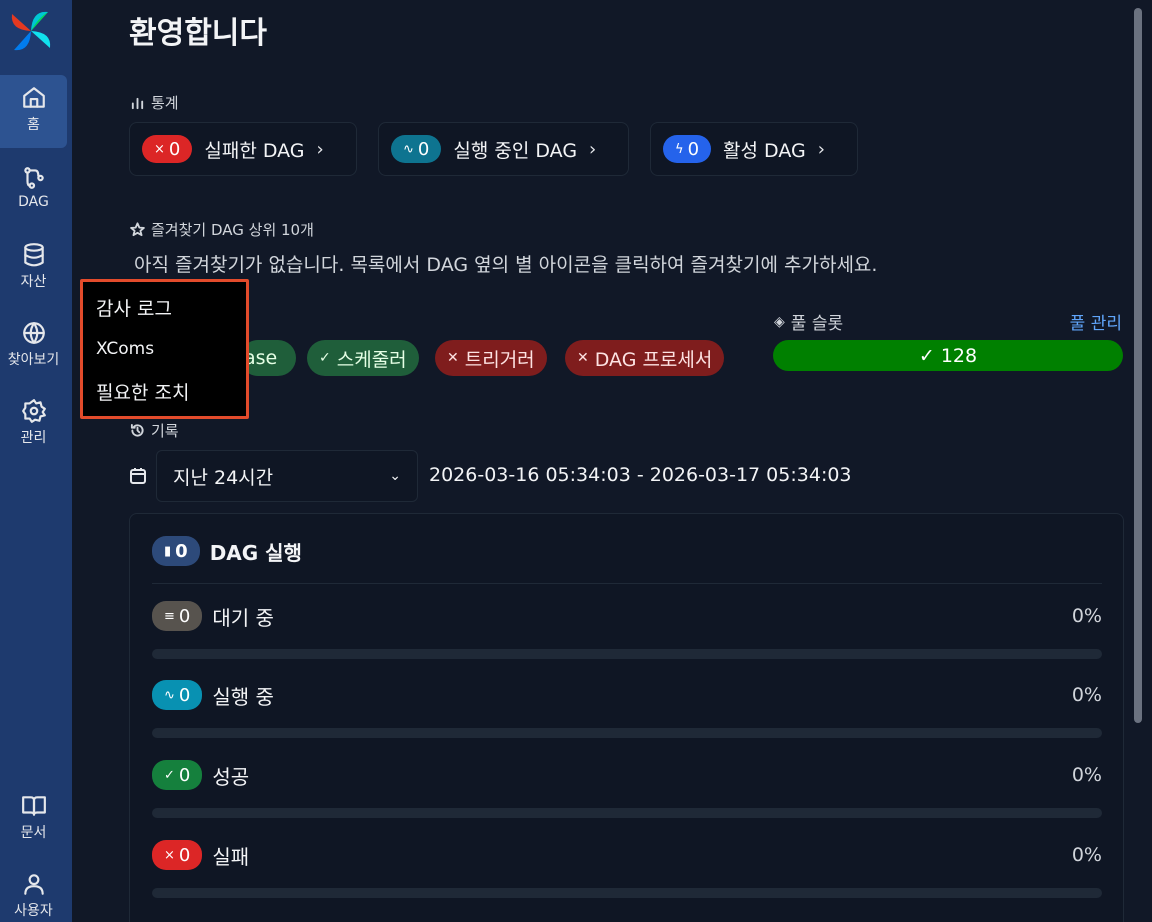  What do you see at coordinates (627, 789) in the screenshot?
I see `run-state-success: ✓ 0 성공 0%` at bounding box center [627, 789].